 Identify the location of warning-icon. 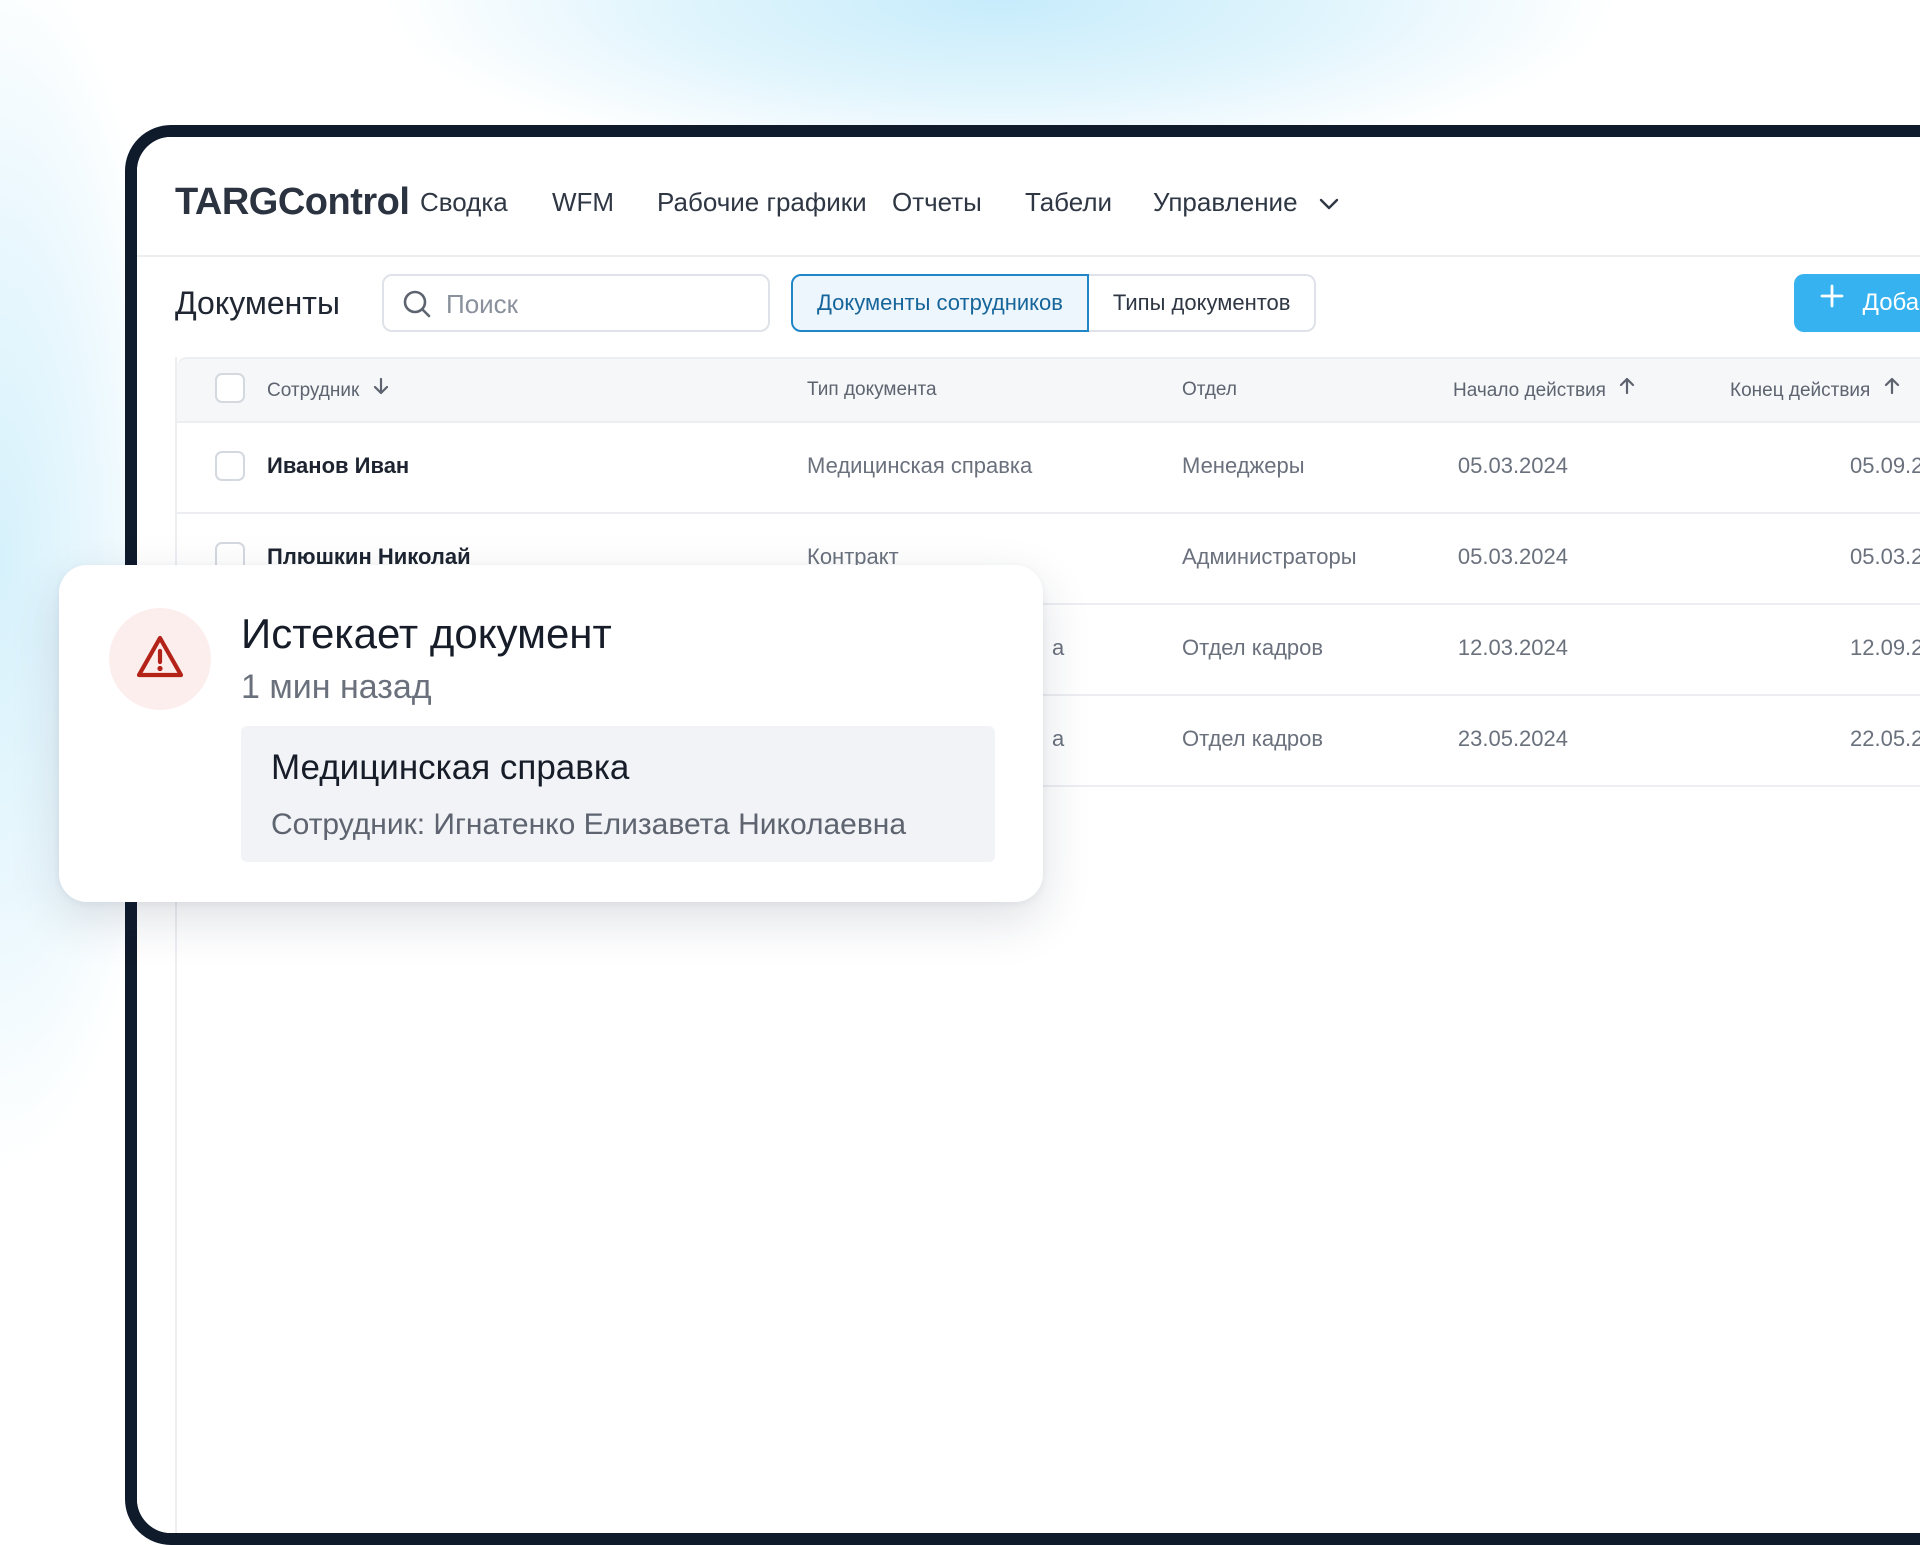
(160, 656).